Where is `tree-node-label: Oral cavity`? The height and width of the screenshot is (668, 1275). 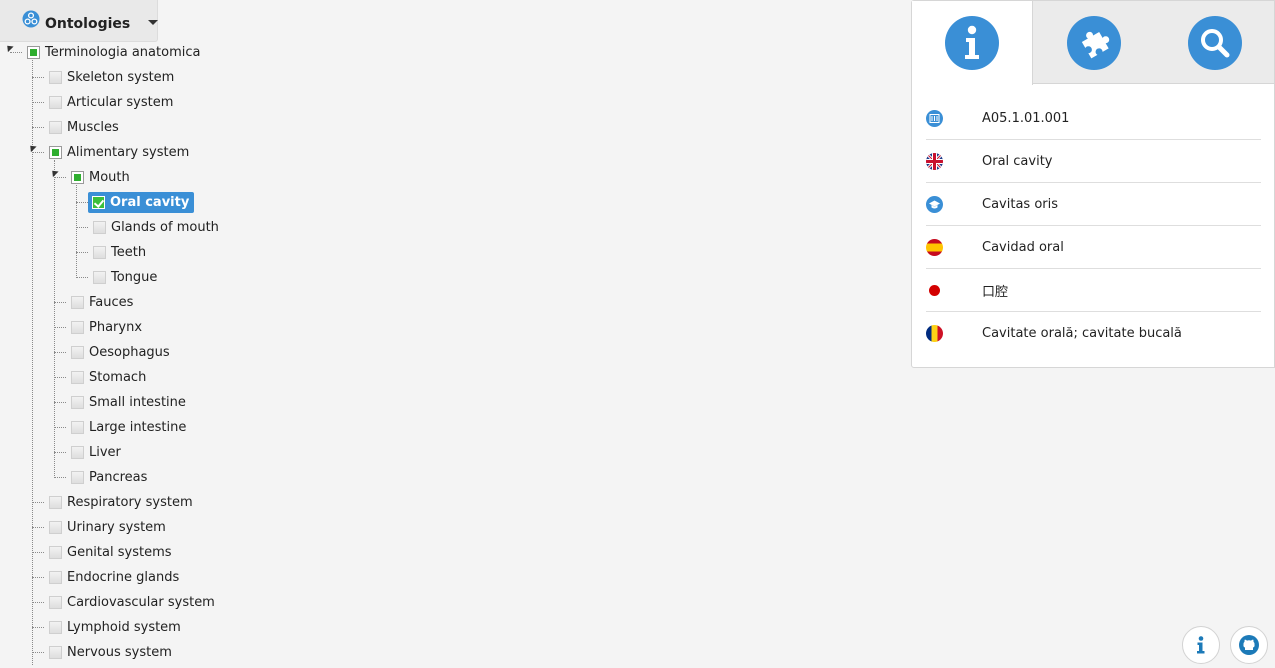 tree-node-label: Oral cavity is located at coordinates (150, 202).